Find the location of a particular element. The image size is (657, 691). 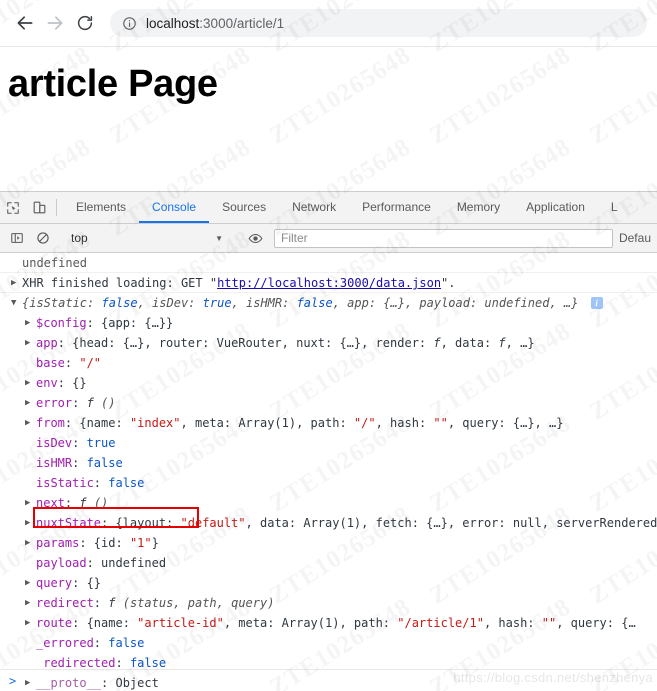

forward-button is located at coordinates (55, 23).